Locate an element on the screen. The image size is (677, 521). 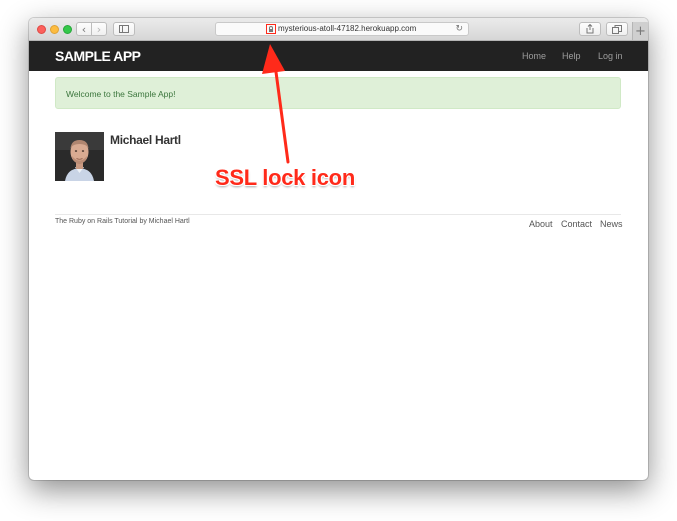
zoom-window-button is located at coordinates (67, 29).